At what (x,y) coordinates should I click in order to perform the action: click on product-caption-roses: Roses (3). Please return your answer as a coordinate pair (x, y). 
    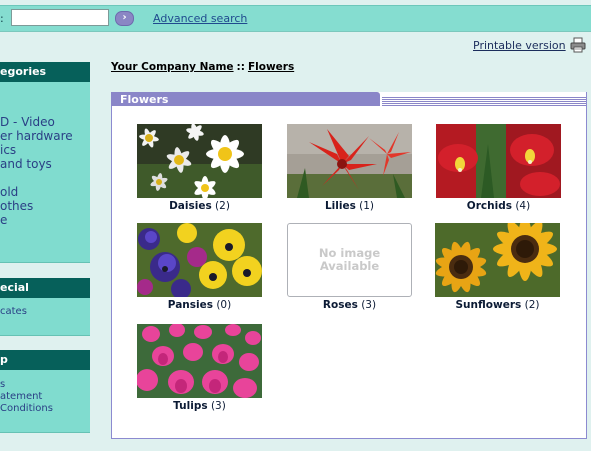
    Looking at the image, I should click on (349, 305).